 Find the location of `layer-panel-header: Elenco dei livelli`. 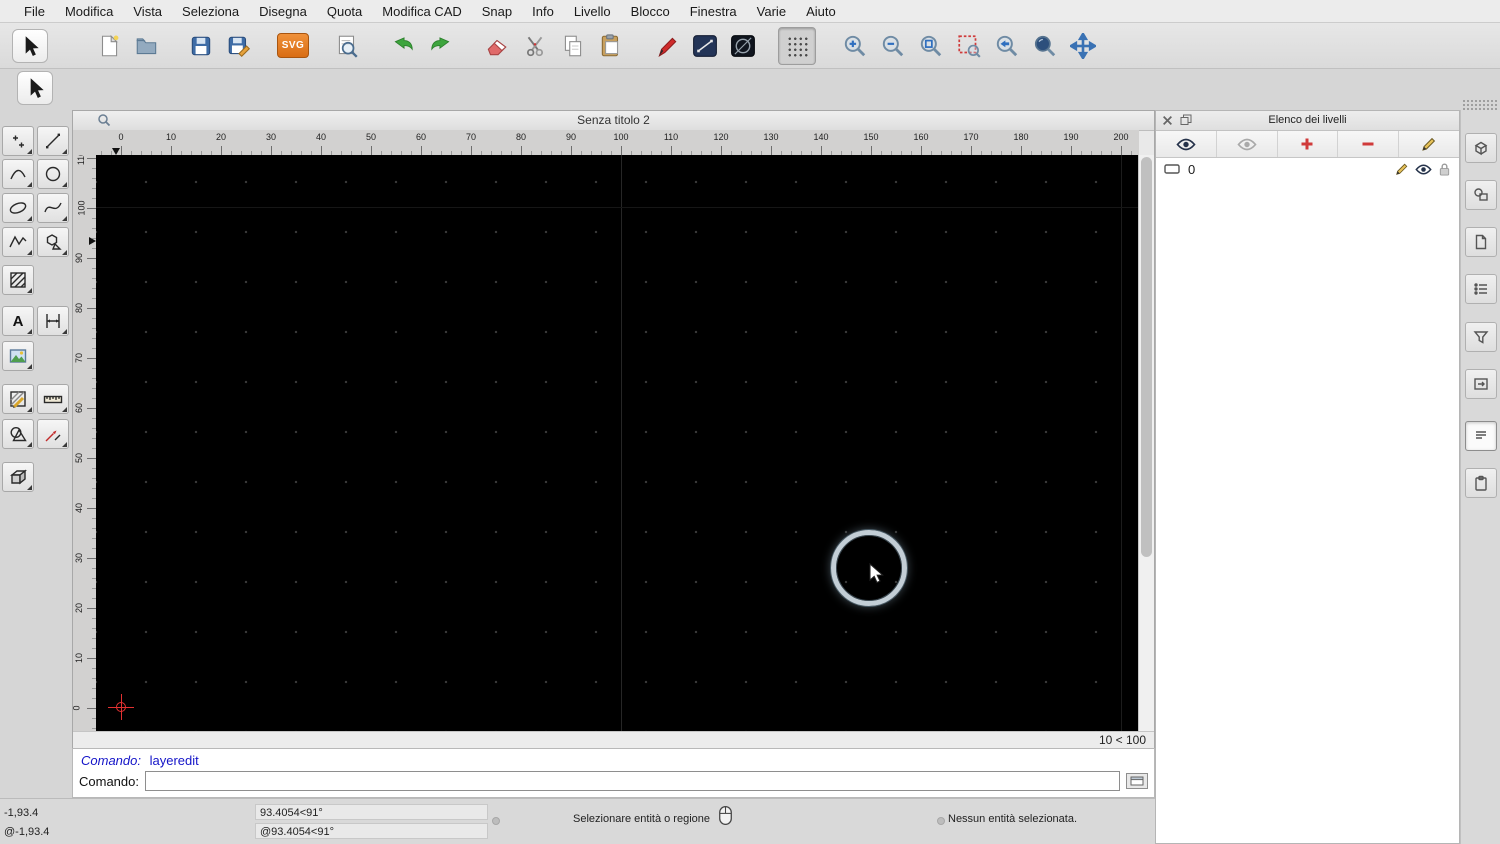

layer-panel-header: Elenco dei livelli is located at coordinates (1307, 121).